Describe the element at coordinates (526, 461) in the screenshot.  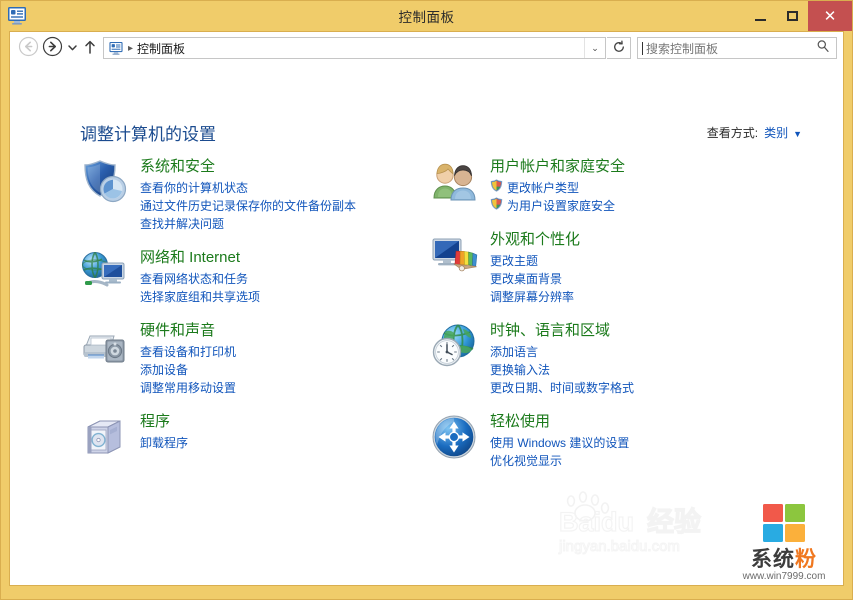
I see `category-sub-link-label: 优化视觉显示` at that location.